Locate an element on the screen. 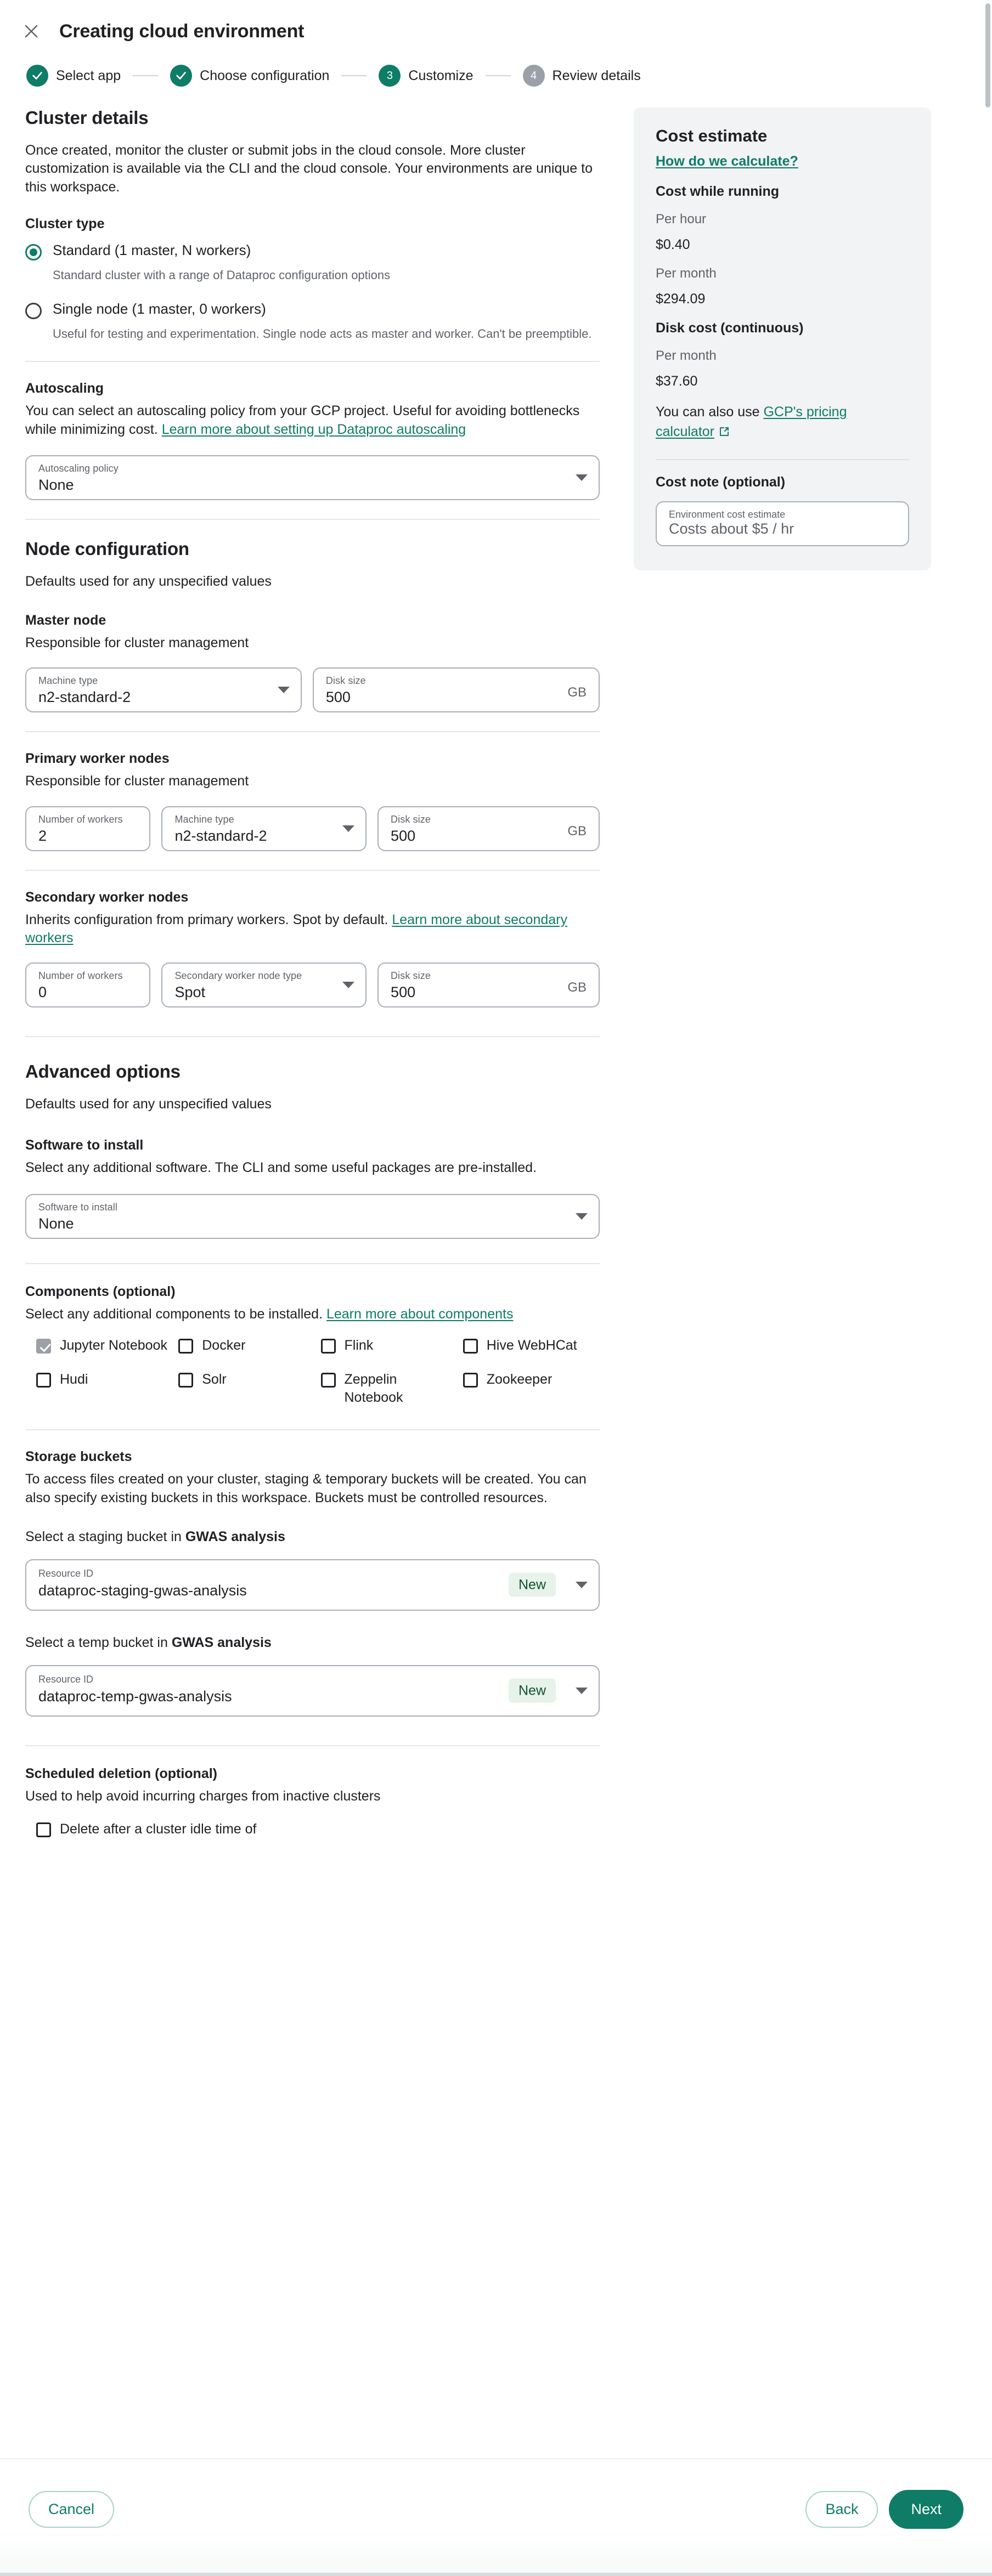 This screenshot has height=2576, width=992. checkbox-label: Hudi is located at coordinates (74, 1380).